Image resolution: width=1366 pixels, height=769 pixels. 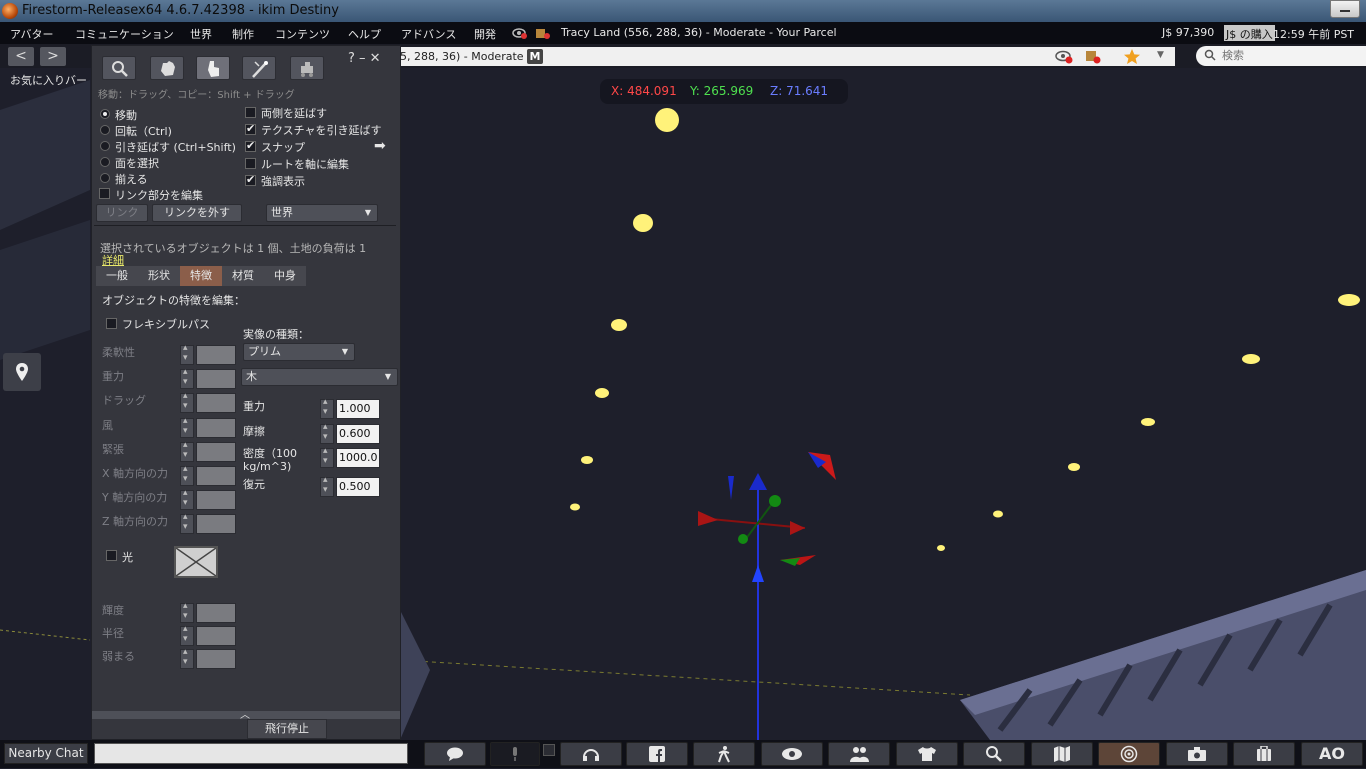 I want to click on grab-tool-button, so click(x=167, y=68).